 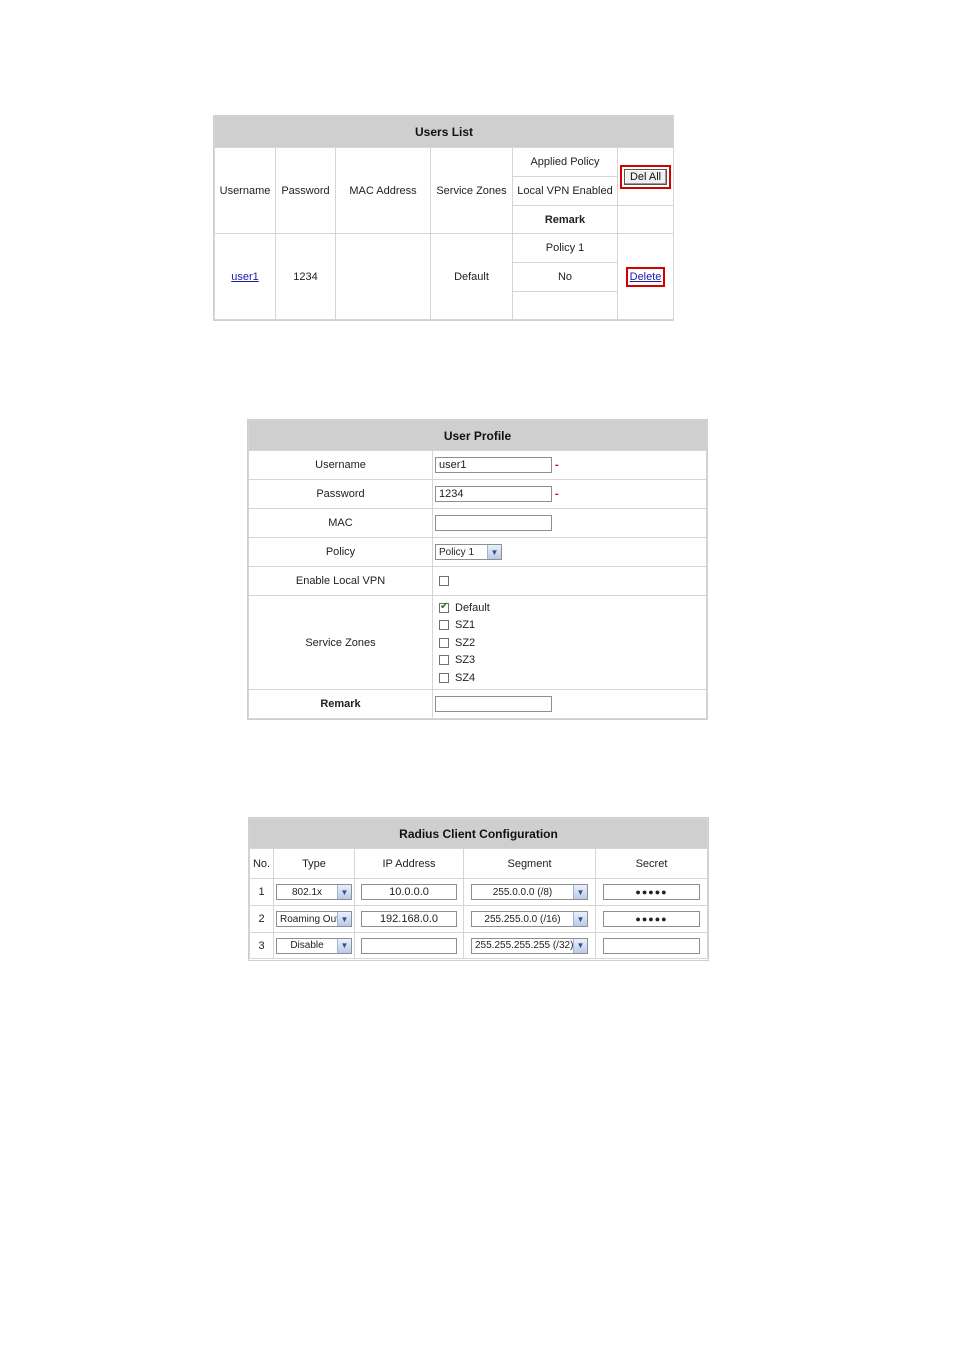 I want to click on segment-select: 255.255.255.255 (/32) ▼, so click(x=529, y=945).